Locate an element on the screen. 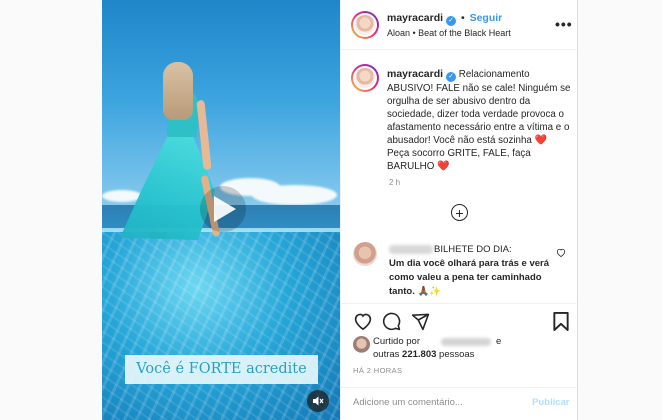  post-timestamp: HÁ 2 HORAS is located at coordinates (377, 370).